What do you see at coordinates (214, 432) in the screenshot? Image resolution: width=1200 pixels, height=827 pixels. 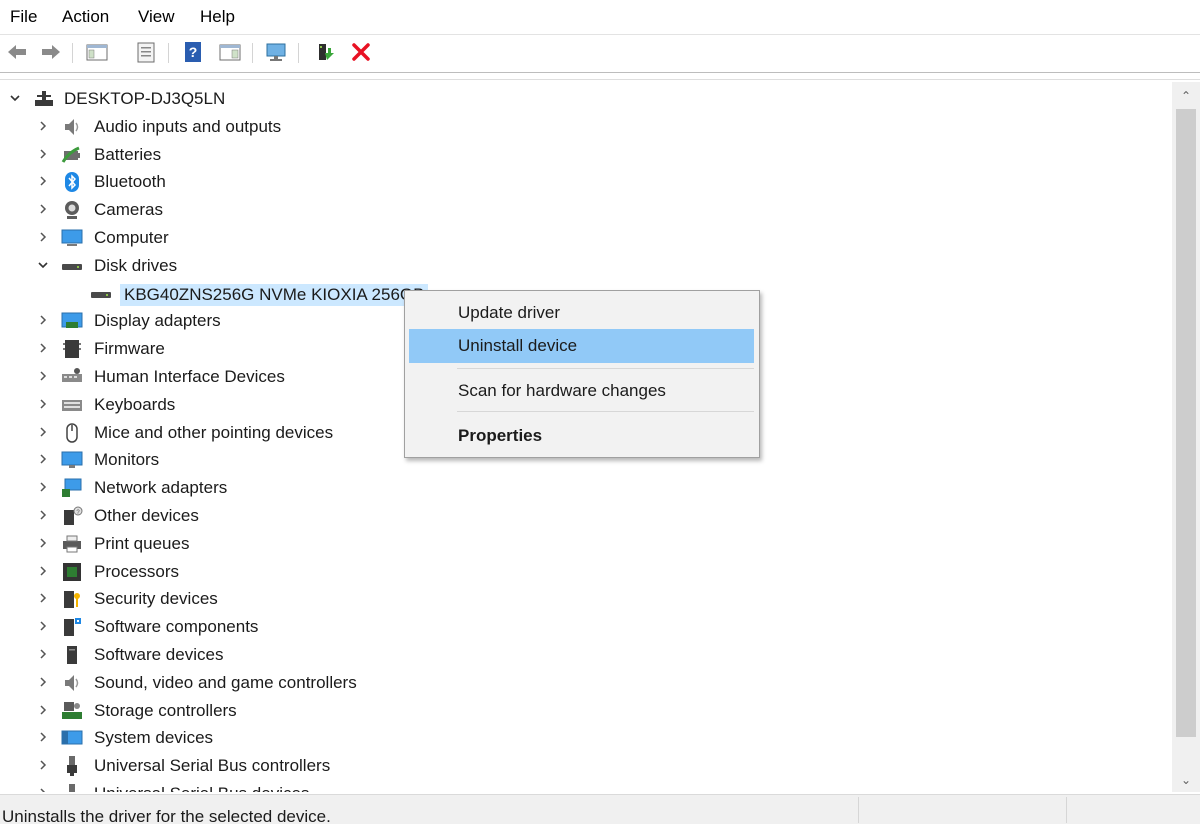 I see `tree-item-label: Mice and other pointing devices` at bounding box center [214, 432].